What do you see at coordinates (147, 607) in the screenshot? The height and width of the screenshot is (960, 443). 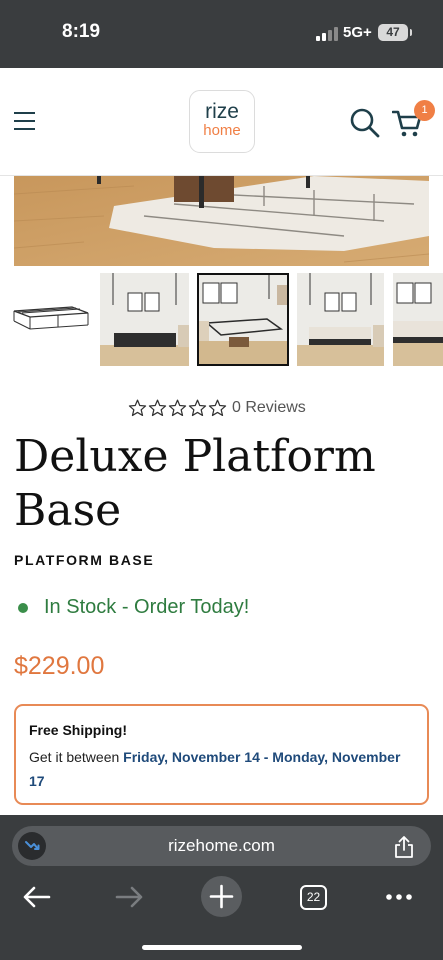 I see `stock-text: In Stock - Order Today!` at bounding box center [147, 607].